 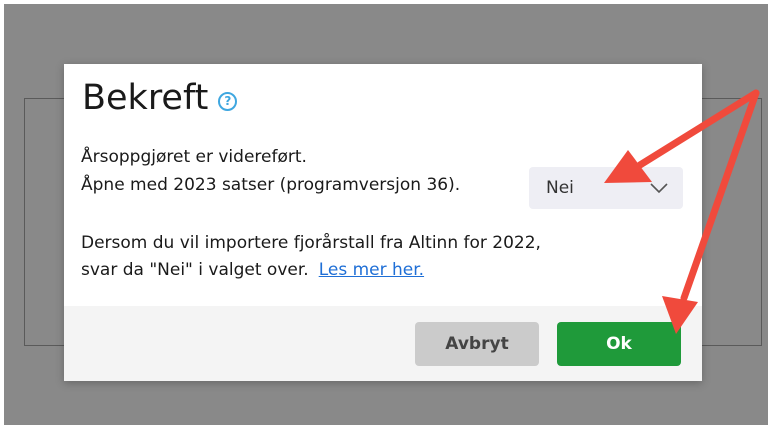 I want to click on read-more-link: Les mer her., so click(x=371, y=270).